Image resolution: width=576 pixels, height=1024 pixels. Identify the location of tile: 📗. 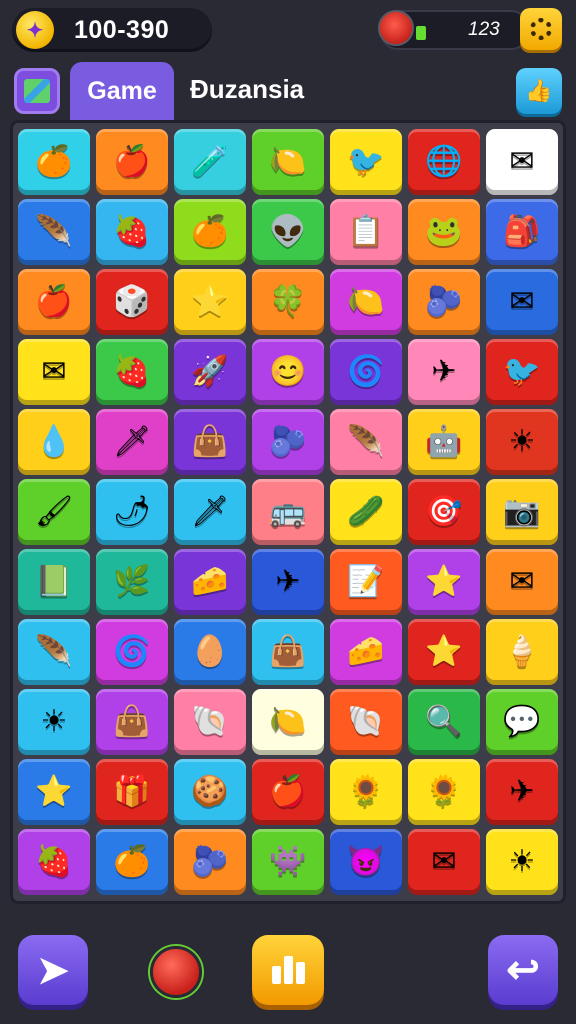
(54, 582).